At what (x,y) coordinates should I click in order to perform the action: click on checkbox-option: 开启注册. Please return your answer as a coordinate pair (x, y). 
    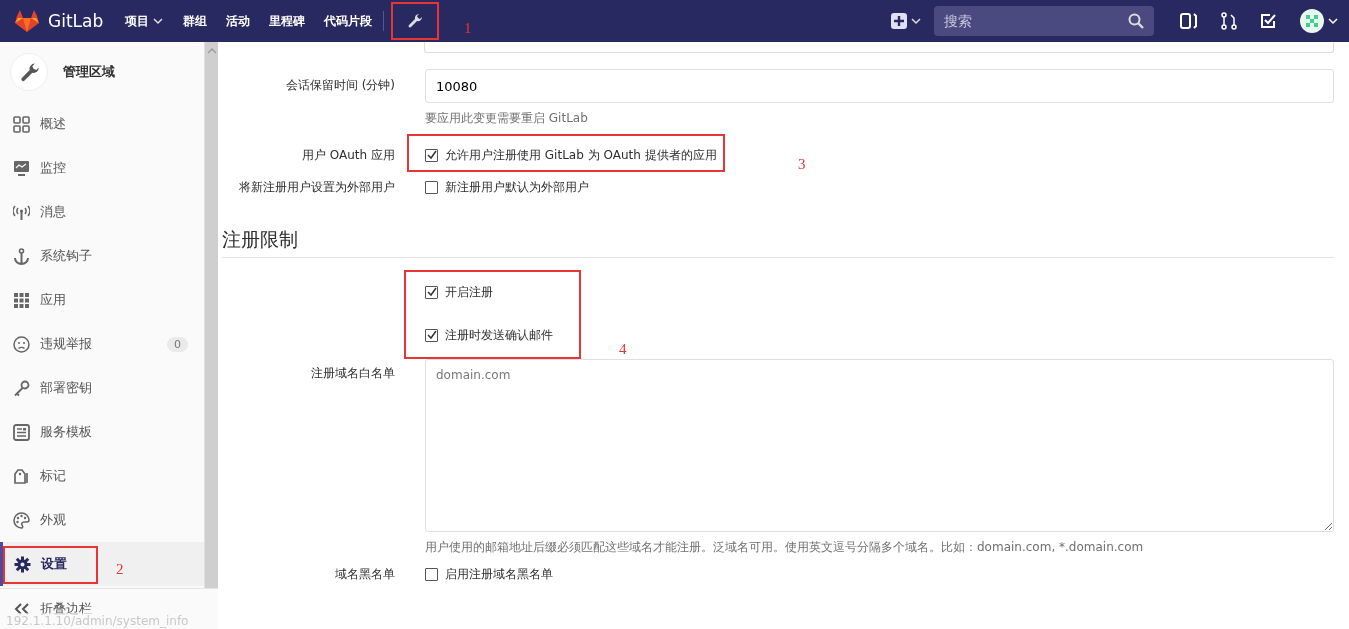
    Looking at the image, I should click on (489, 292).